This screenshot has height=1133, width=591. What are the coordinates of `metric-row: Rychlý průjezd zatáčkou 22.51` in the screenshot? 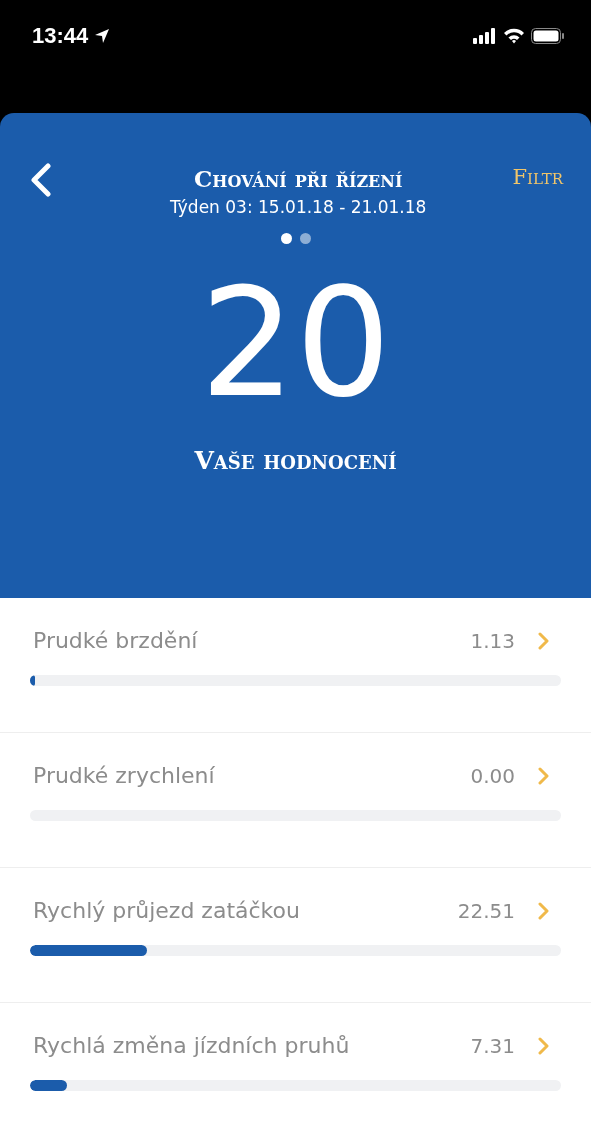 It's located at (295, 935).